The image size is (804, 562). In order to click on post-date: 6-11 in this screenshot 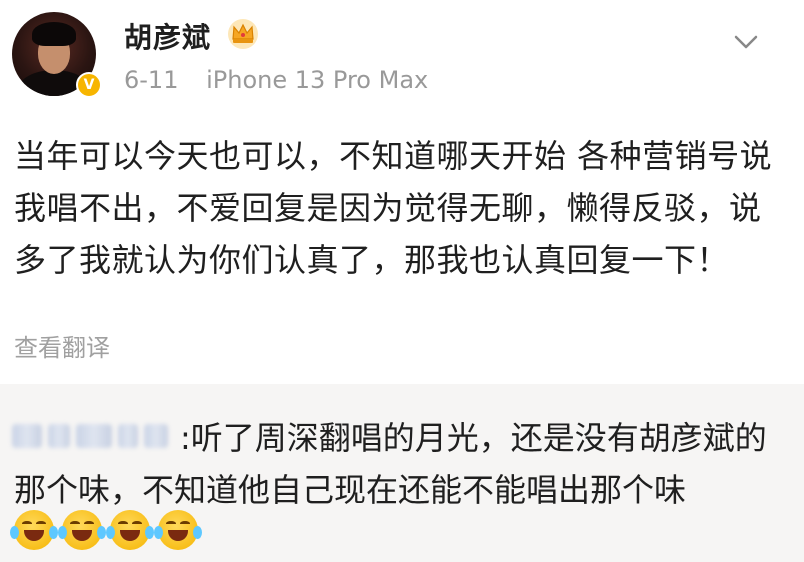, I will do `click(151, 80)`.